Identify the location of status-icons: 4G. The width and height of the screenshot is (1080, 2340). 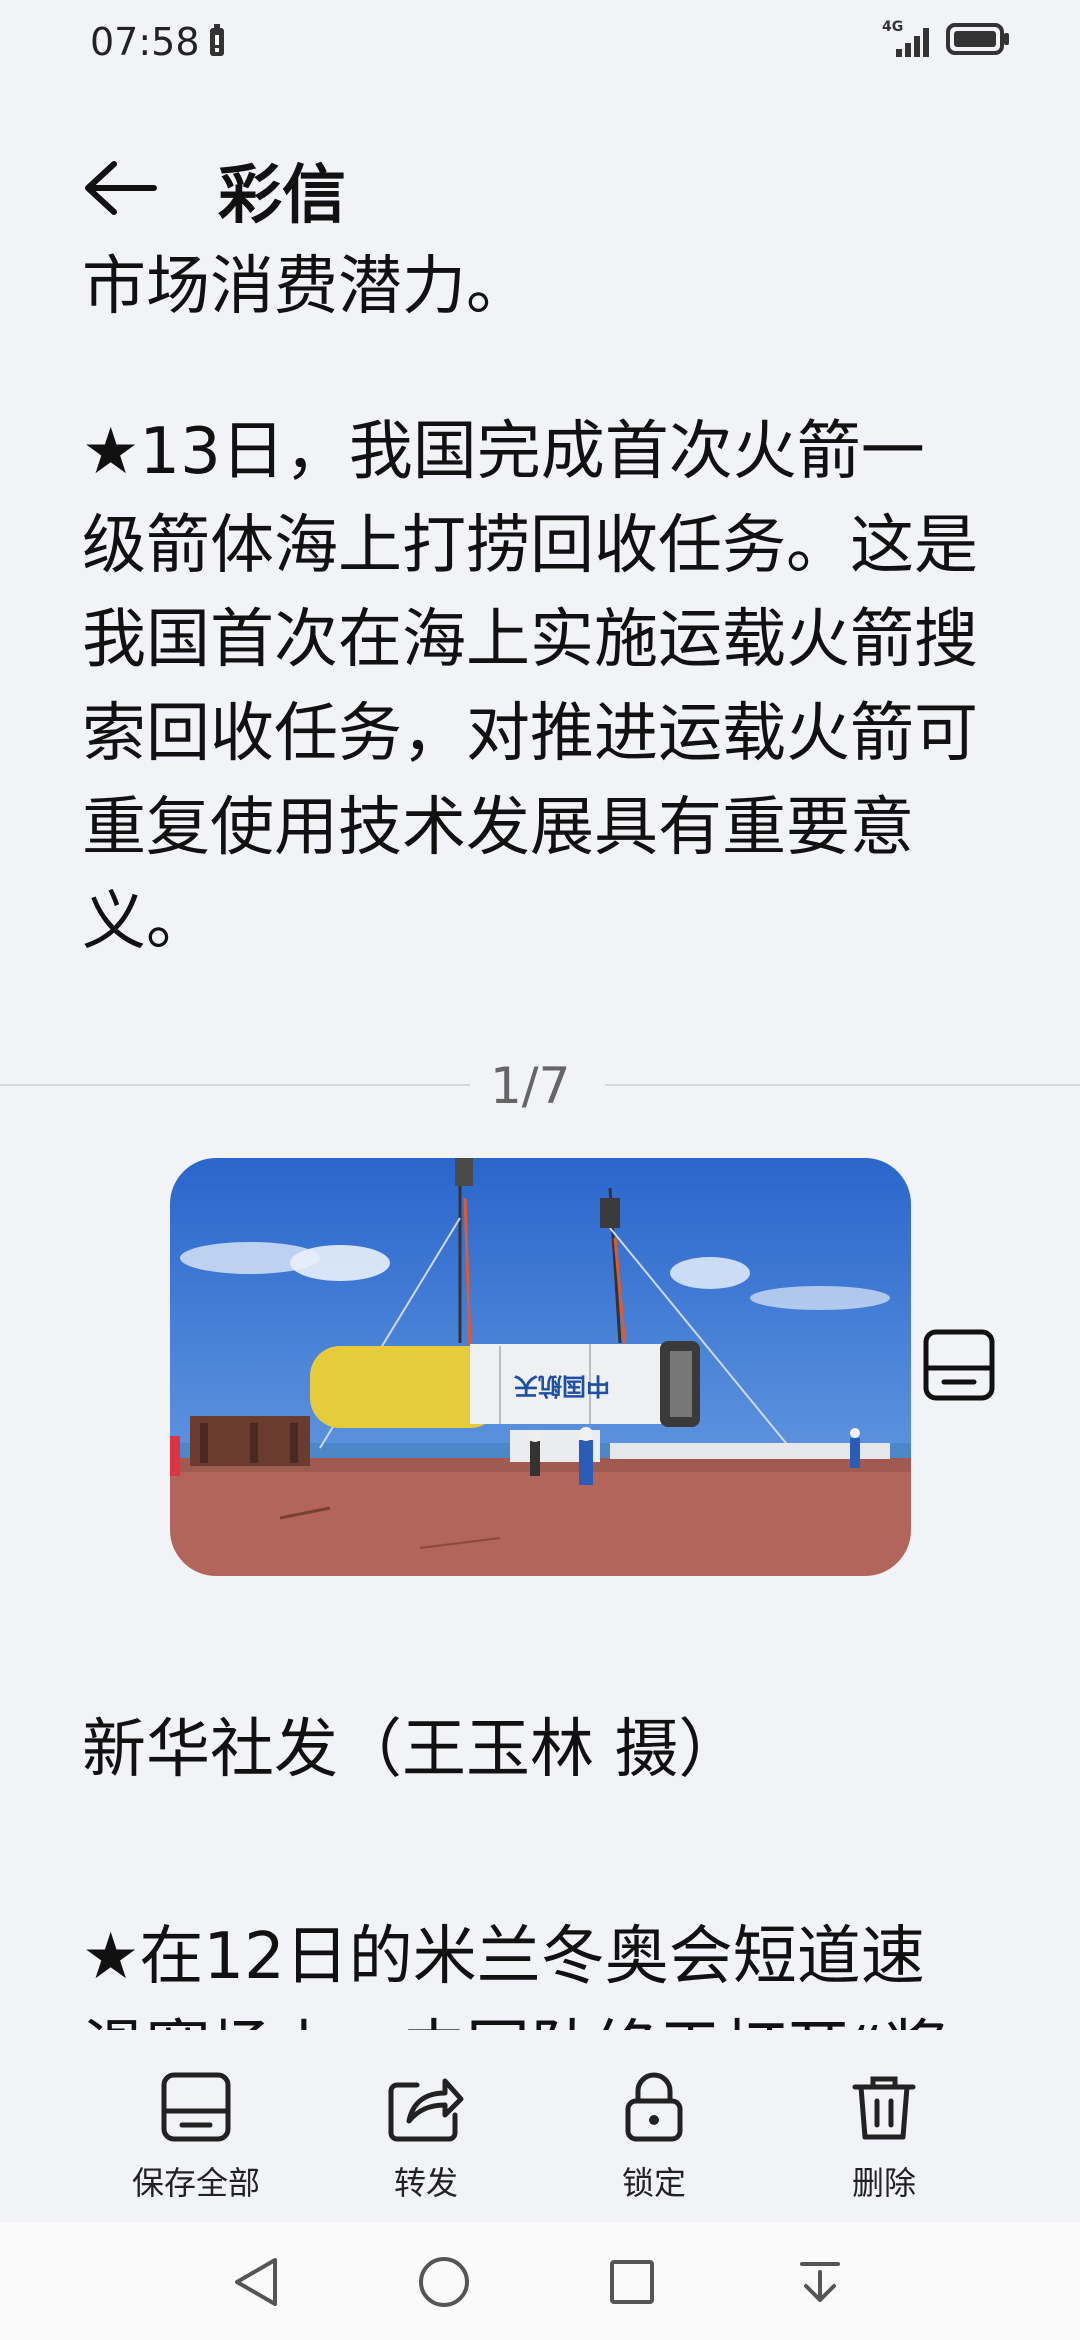
(946, 39).